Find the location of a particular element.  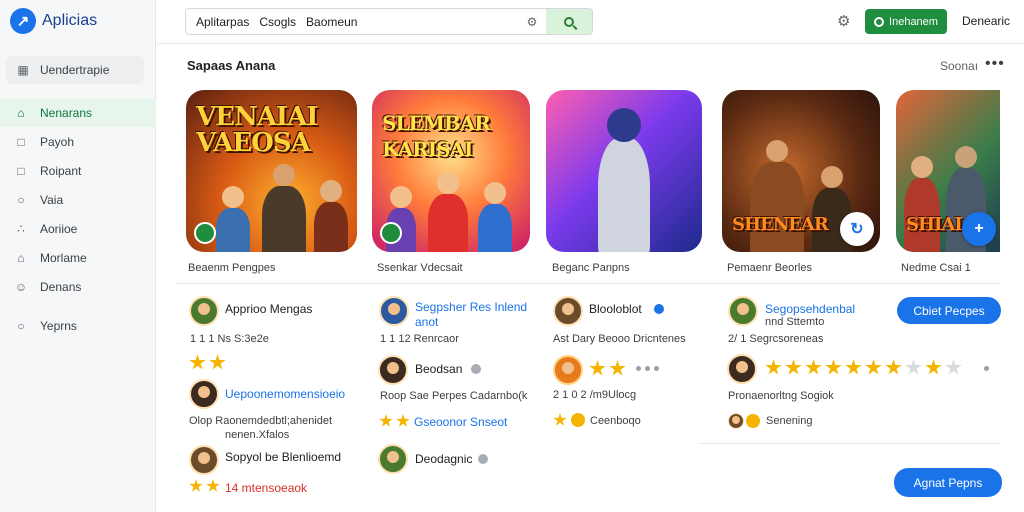

reviewer-name: Deodagnic is located at coordinates (443, 459).